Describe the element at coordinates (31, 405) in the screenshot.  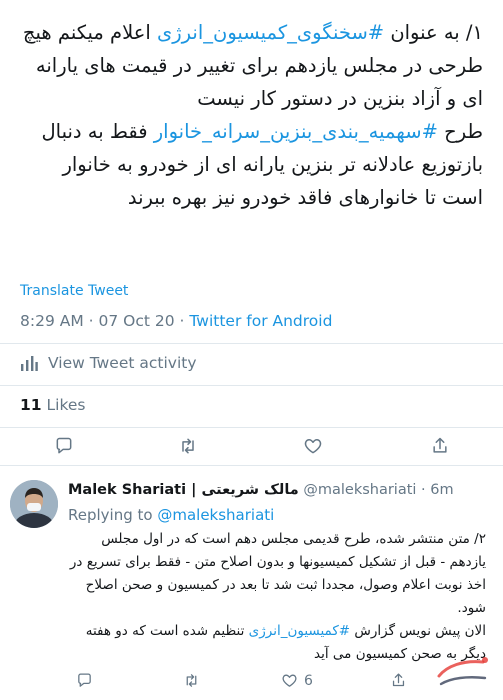
I see `likes-number: 11` at that location.